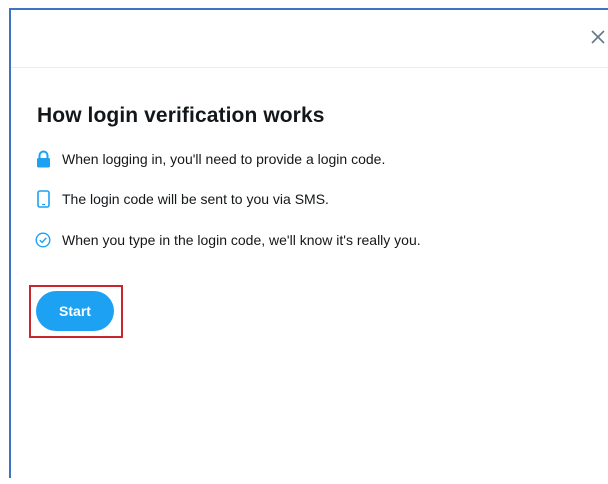 This screenshot has width=608, height=484. I want to click on close-button, so click(597, 37).